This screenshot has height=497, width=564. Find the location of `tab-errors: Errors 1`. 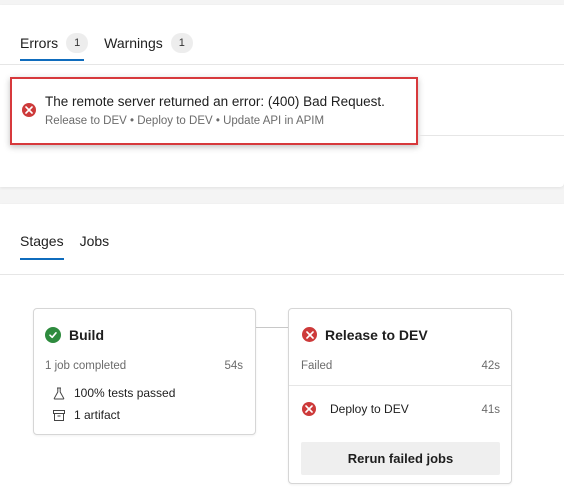

tab-errors: Errors 1 is located at coordinates (54, 47).